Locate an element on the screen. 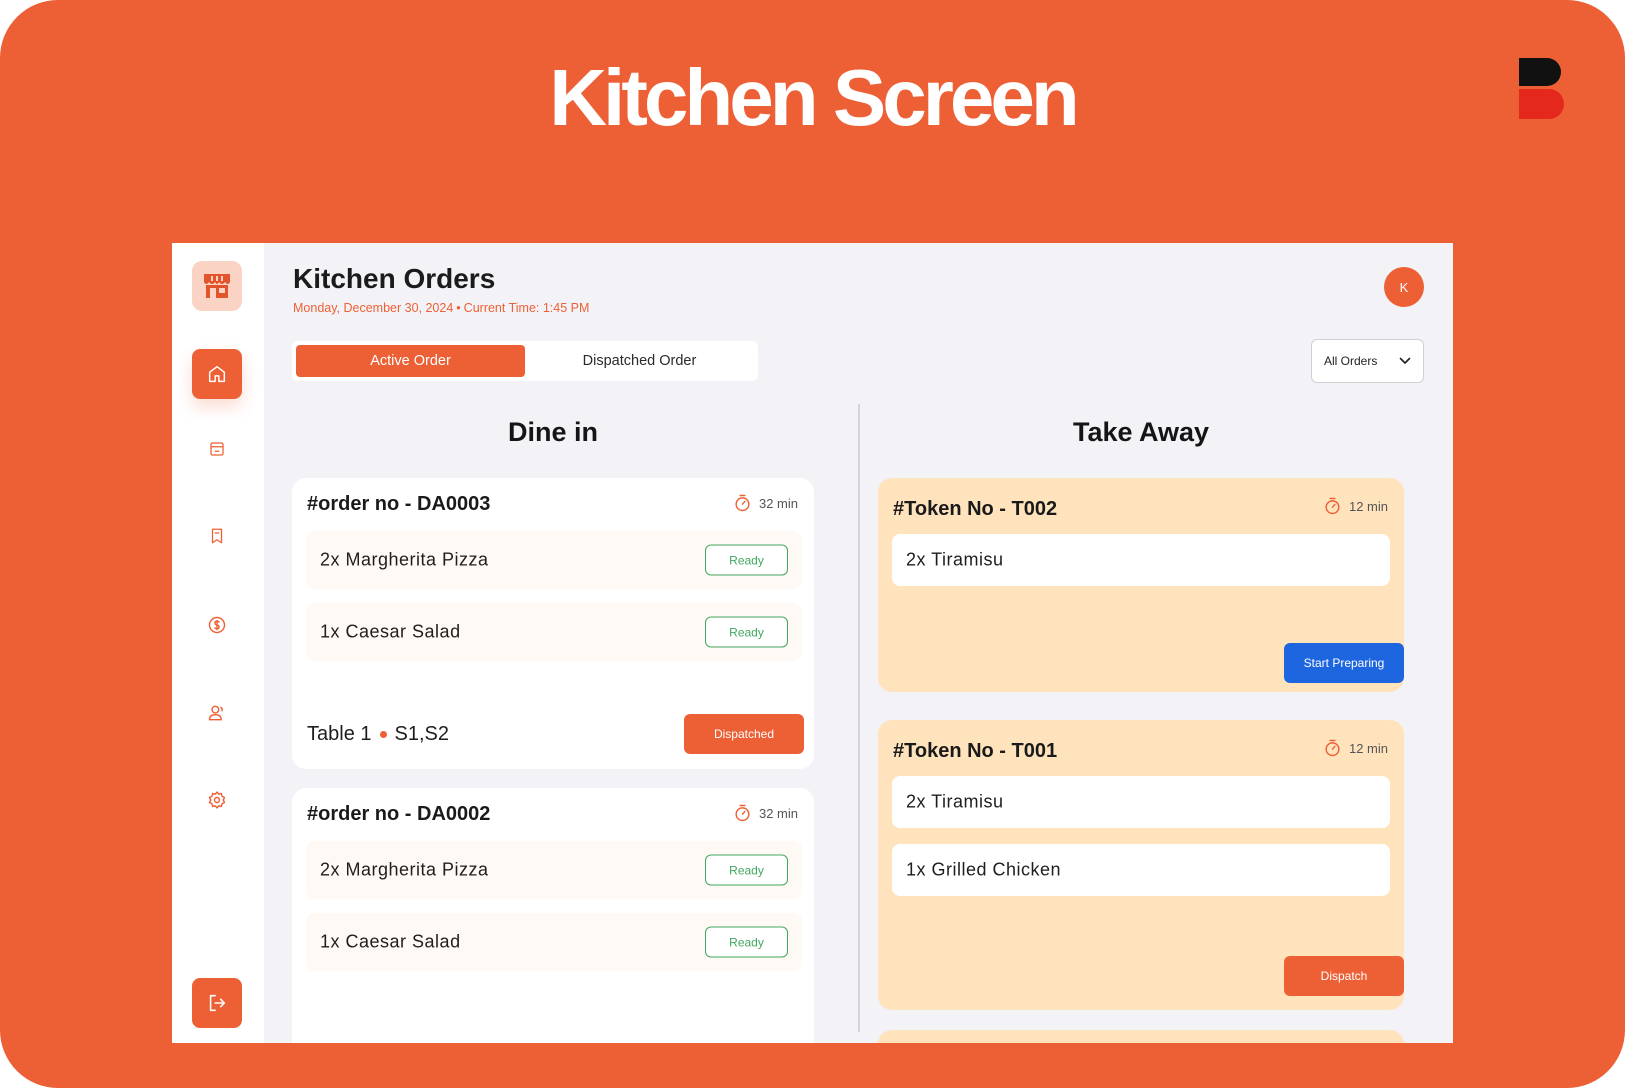 This screenshot has height=1088, width=1625. sidebar-item-bookmark is located at coordinates (217, 536).